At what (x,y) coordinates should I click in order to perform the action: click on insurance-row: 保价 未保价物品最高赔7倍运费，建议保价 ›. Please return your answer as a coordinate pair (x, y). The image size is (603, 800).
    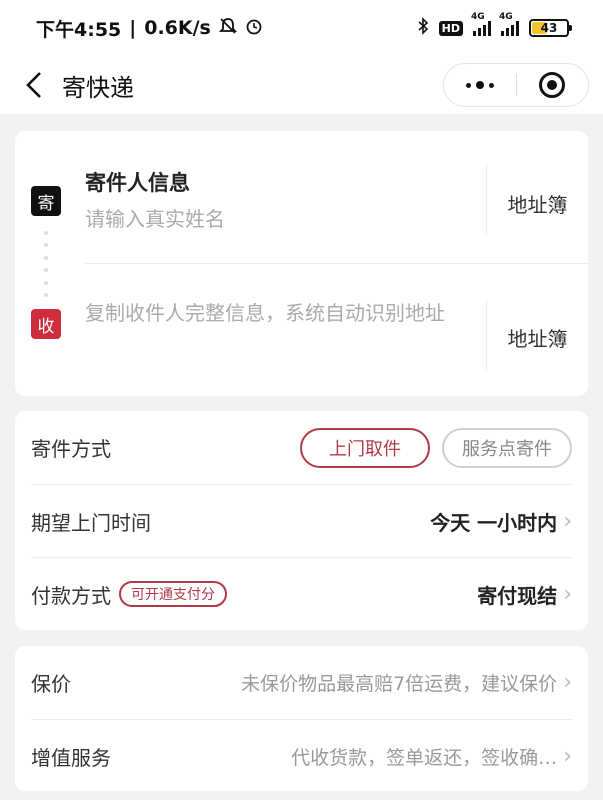
    Looking at the image, I should click on (301, 682).